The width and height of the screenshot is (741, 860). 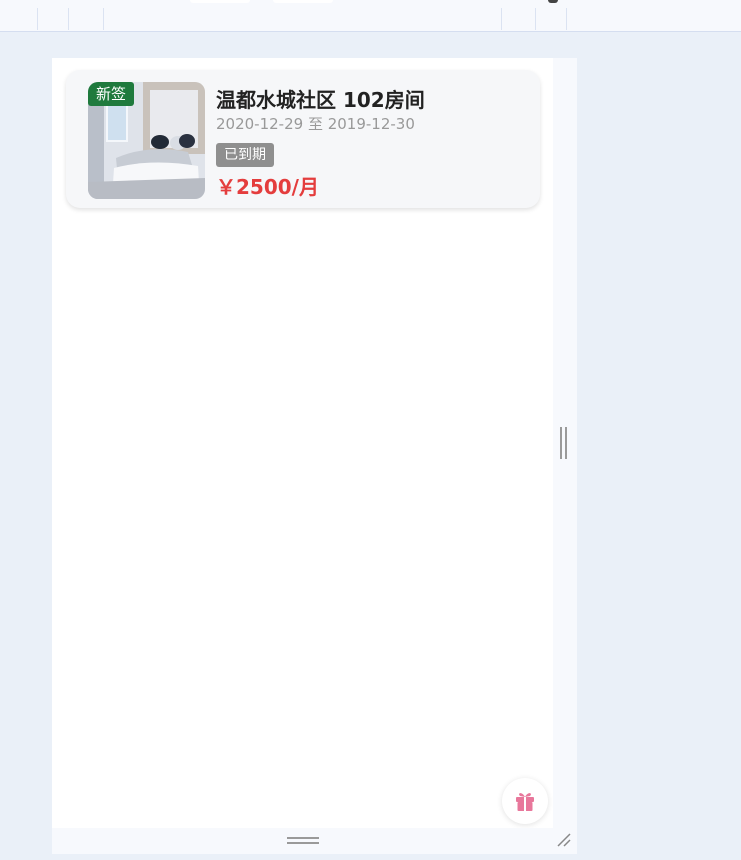 I want to click on side-resize-handle, so click(x=564, y=443).